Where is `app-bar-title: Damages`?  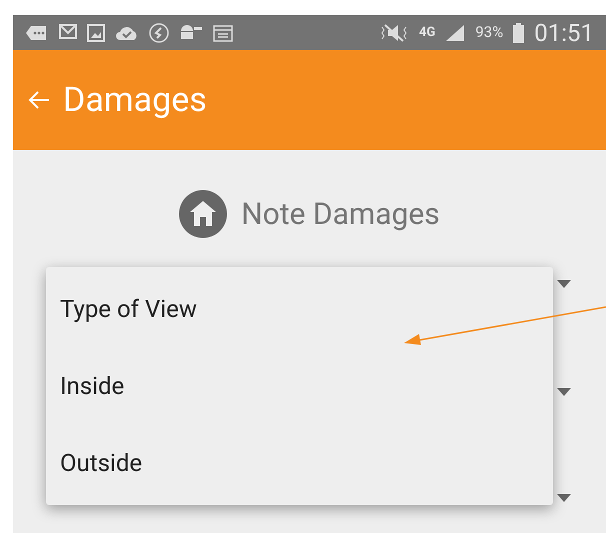
app-bar-title: Damages is located at coordinates (135, 100).